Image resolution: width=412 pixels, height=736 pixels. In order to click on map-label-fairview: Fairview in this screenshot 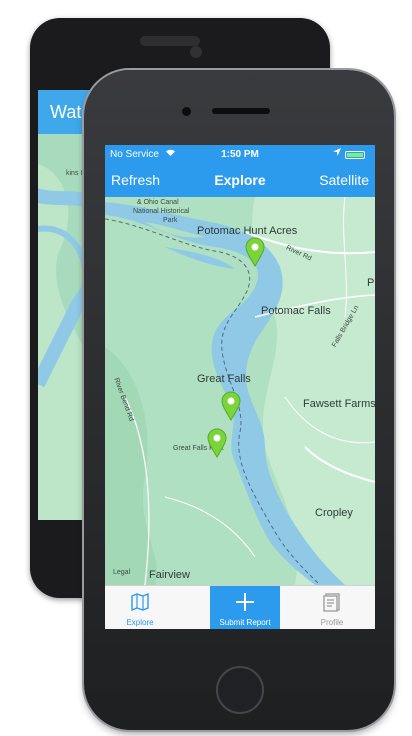, I will do `click(169, 575)`.